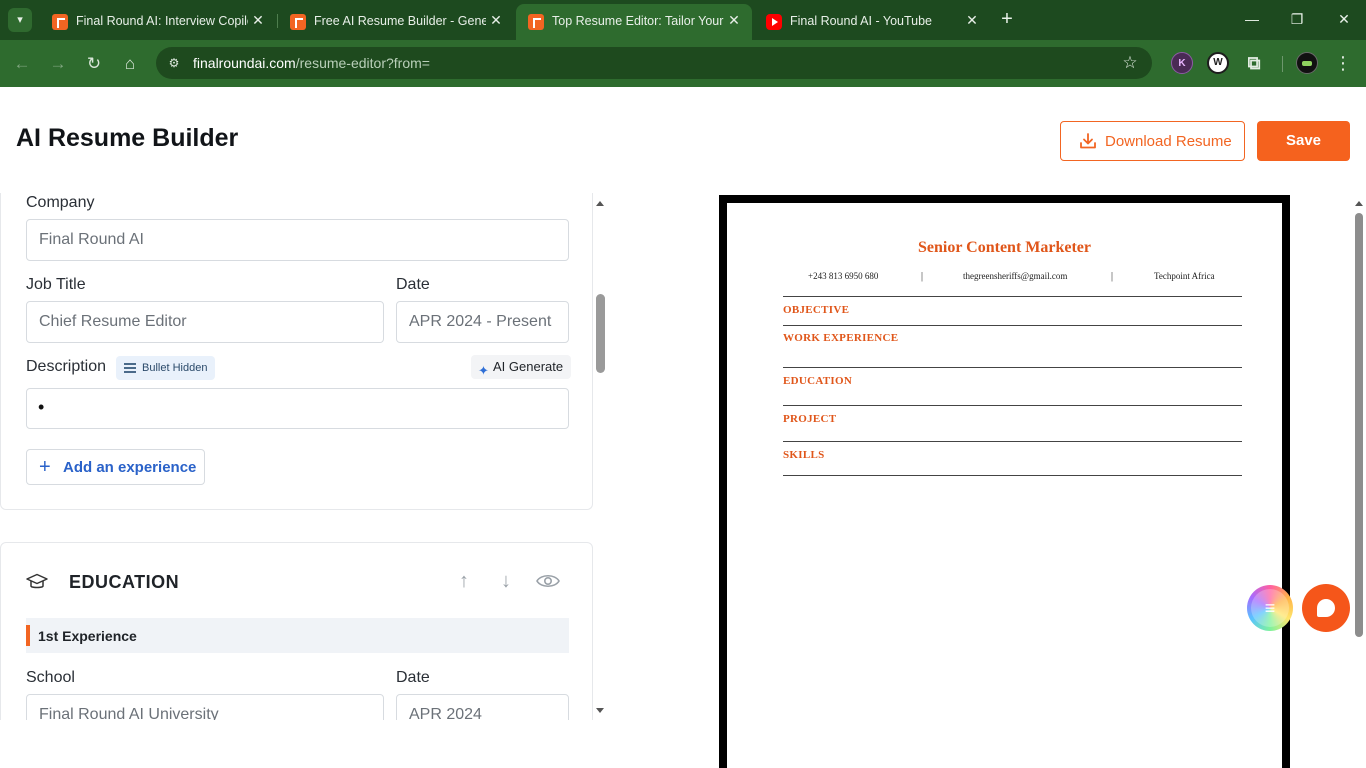 The width and height of the screenshot is (1366, 768). Describe the element at coordinates (297, 635) in the screenshot. I see `education-entry-header: 1st Experience` at that location.